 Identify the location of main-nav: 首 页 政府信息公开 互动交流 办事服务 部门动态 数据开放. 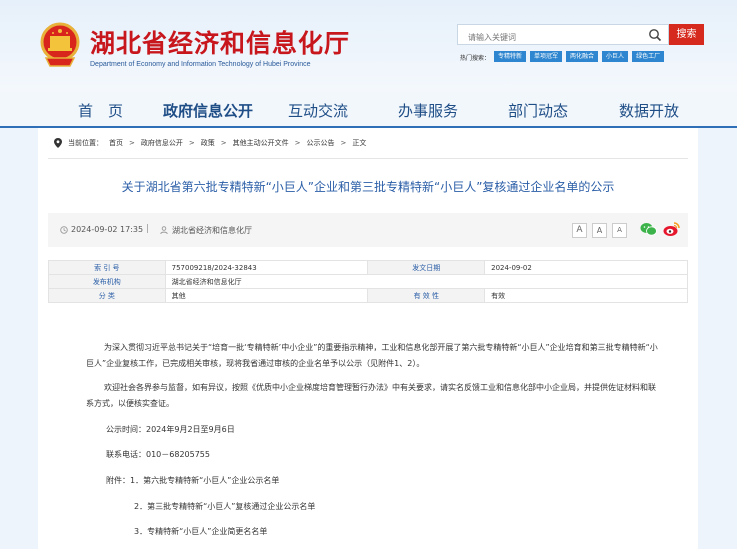
(368, 110).